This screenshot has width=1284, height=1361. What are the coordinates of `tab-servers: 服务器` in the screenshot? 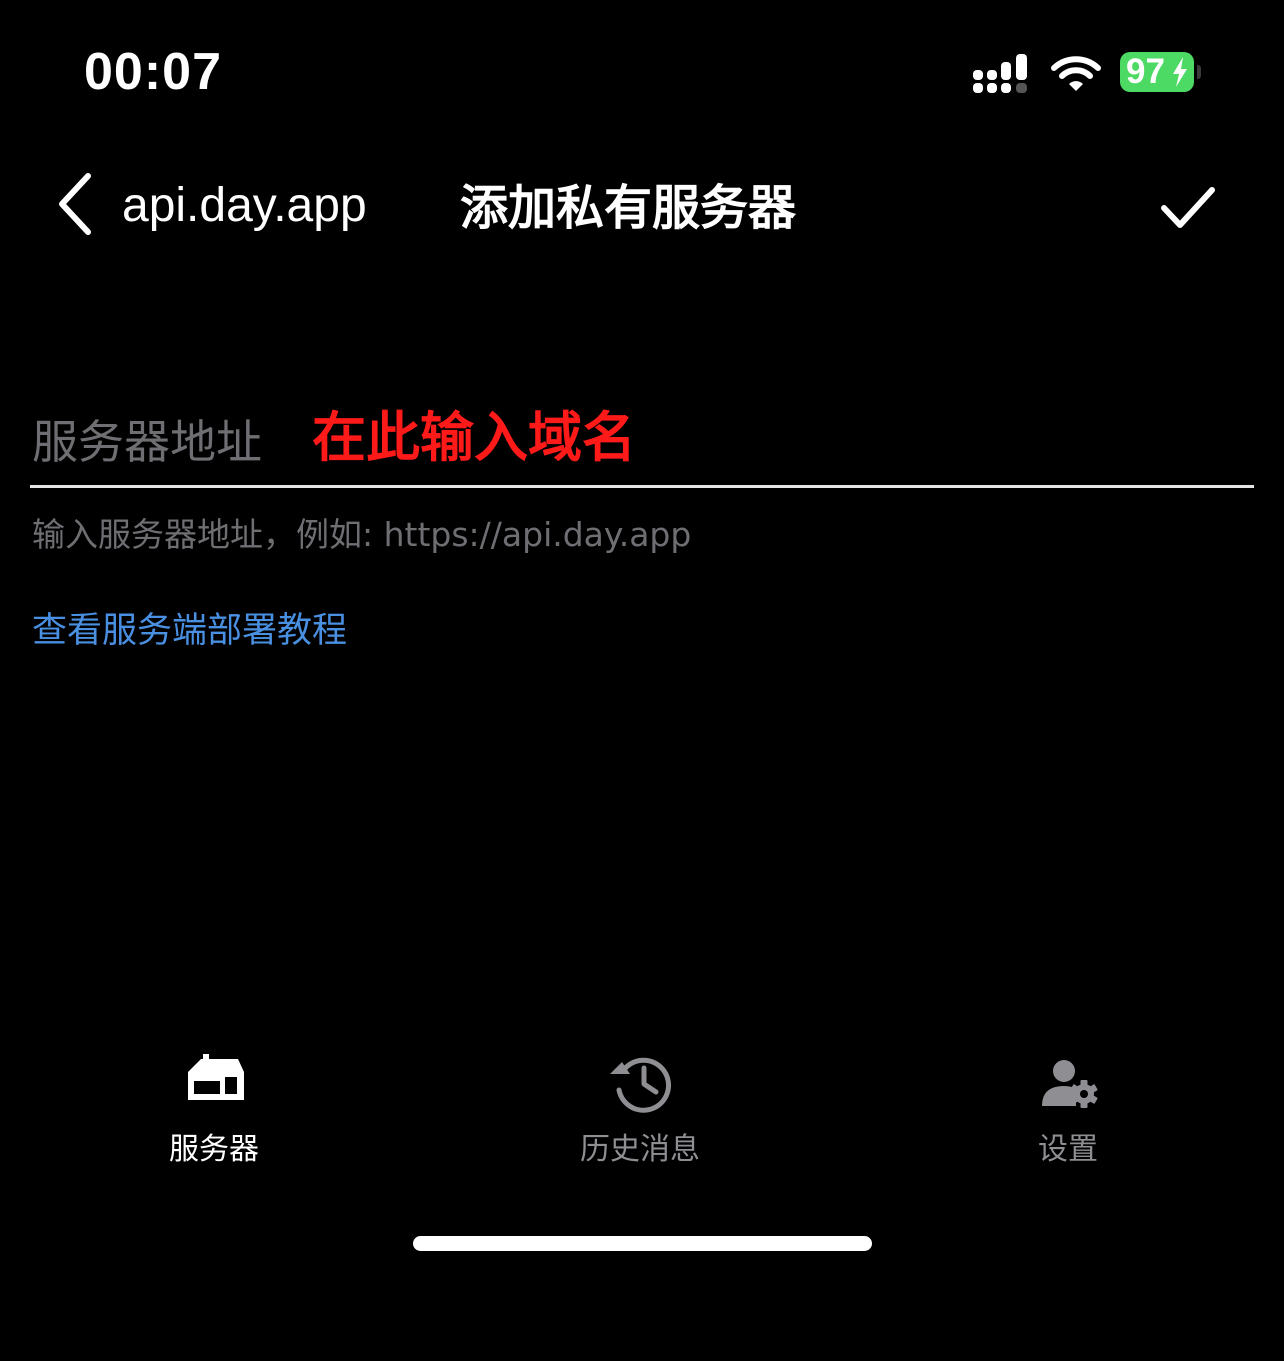 It's located at (214, 1115).